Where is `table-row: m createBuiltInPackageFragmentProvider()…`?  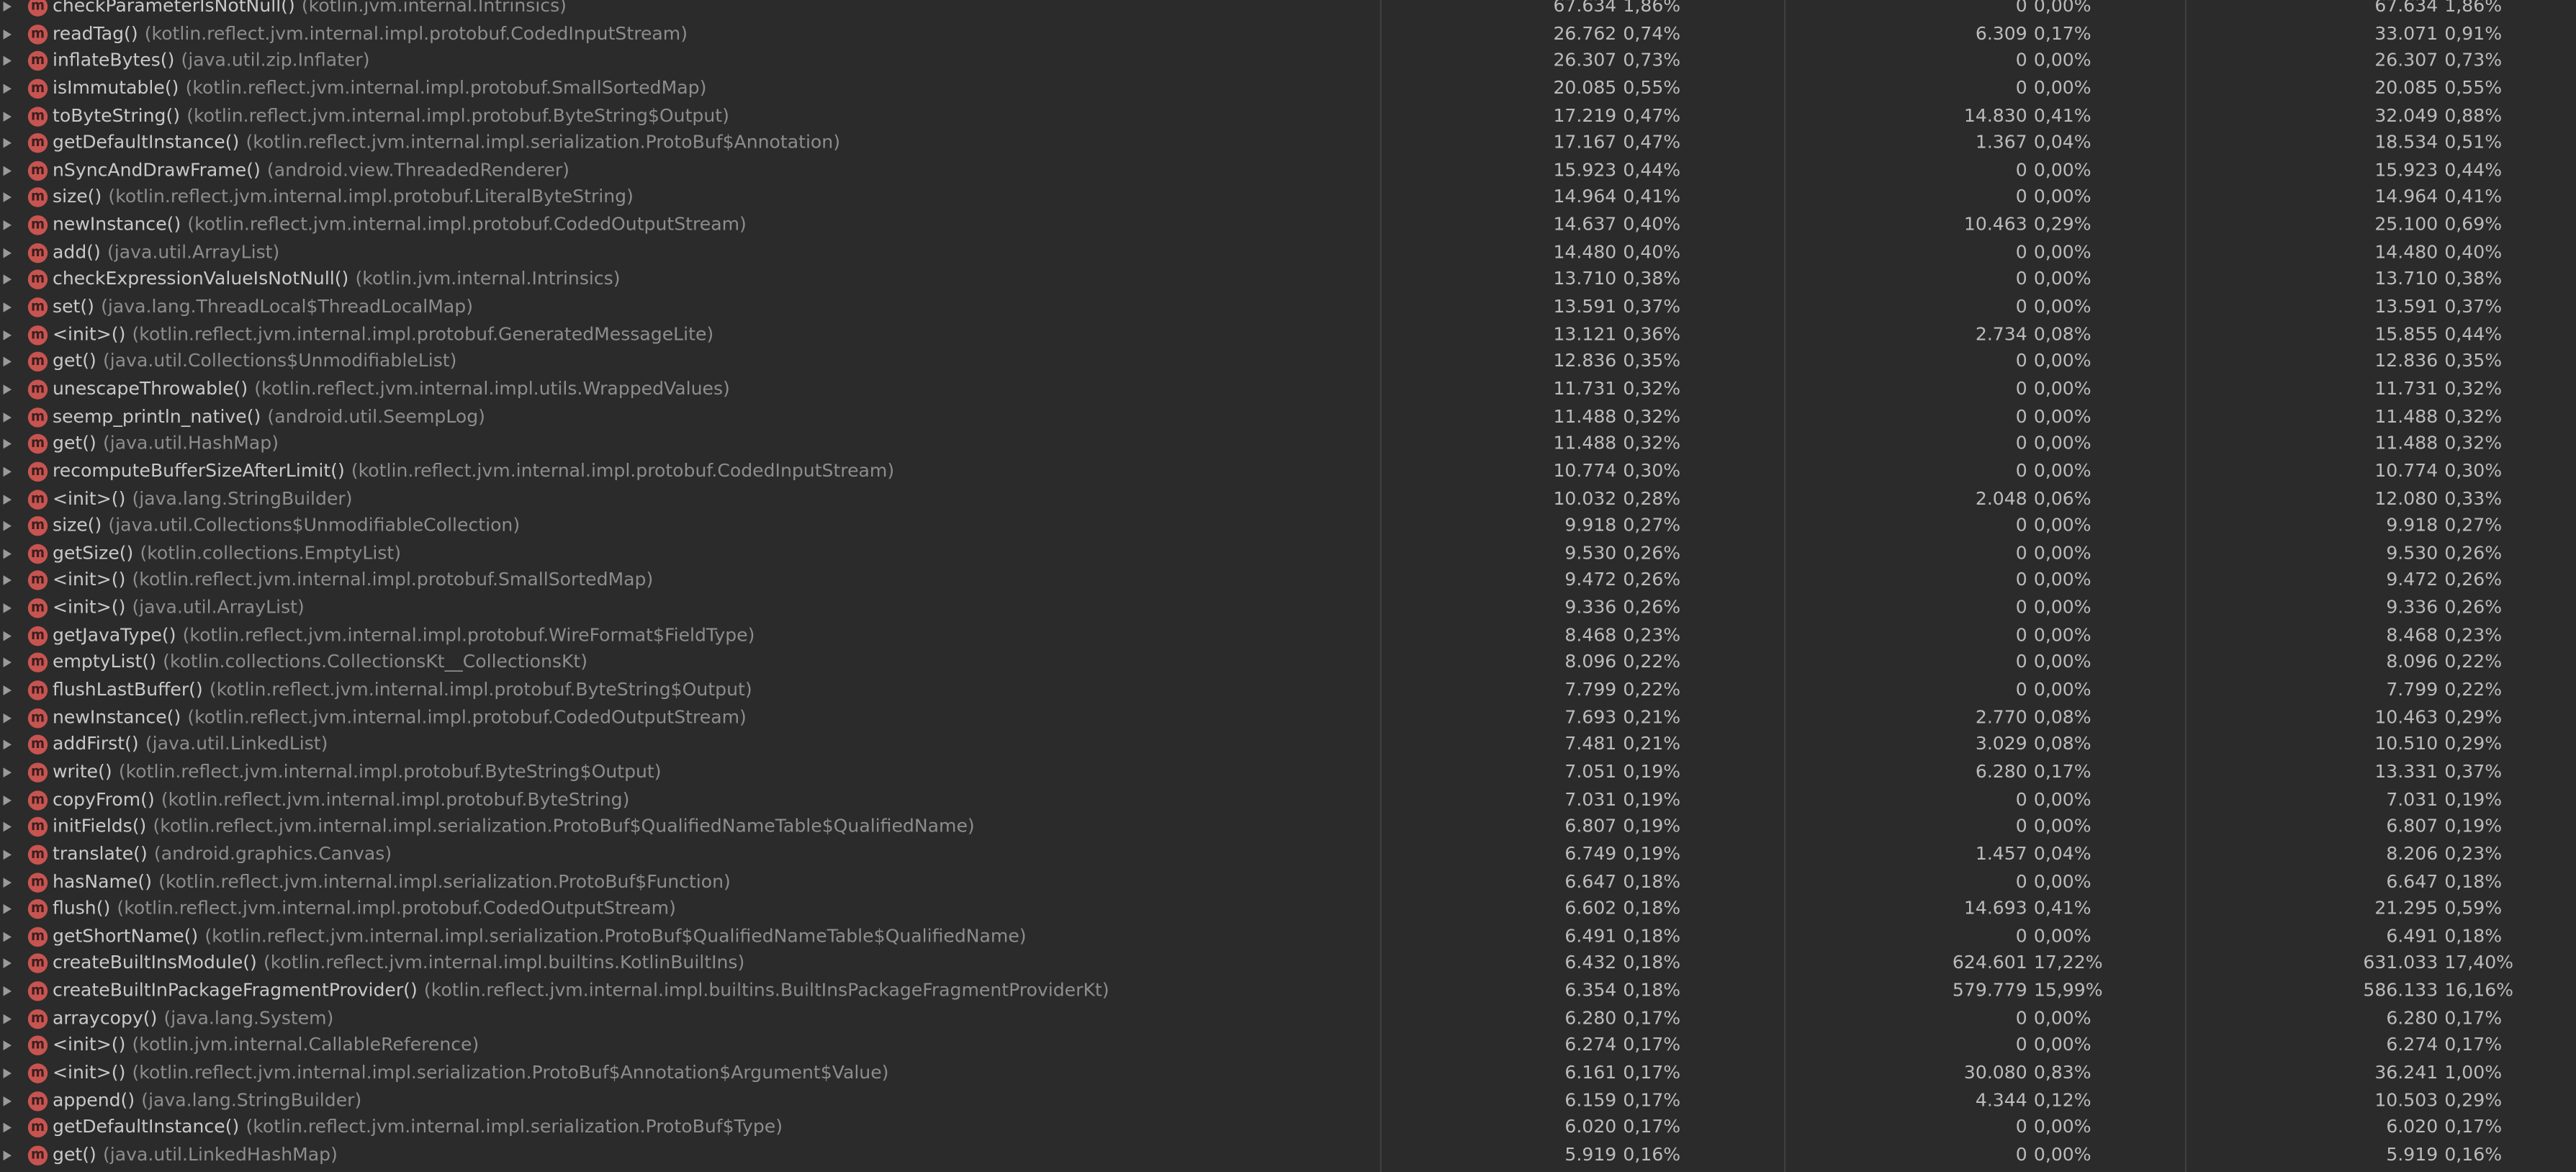
table-row: m createBuiltInPackageFragmentProvider()… is located at coordinates (1288, 992).